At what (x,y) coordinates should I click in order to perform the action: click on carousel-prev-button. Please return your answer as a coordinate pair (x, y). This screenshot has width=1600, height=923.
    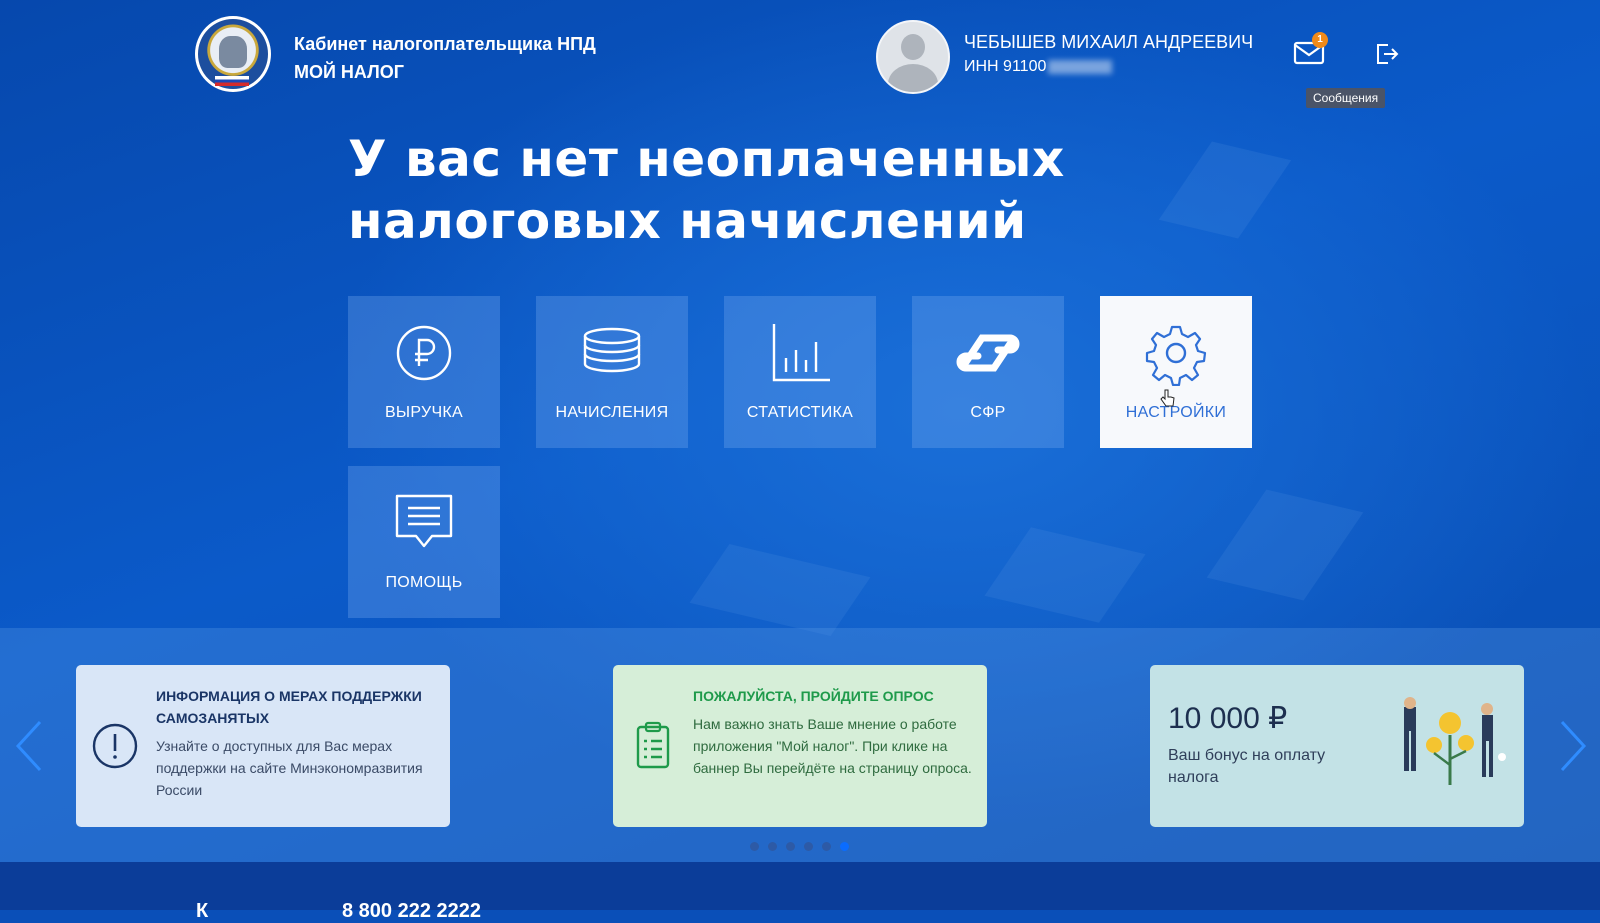
    Looking at the image, I should click on (29, 746).